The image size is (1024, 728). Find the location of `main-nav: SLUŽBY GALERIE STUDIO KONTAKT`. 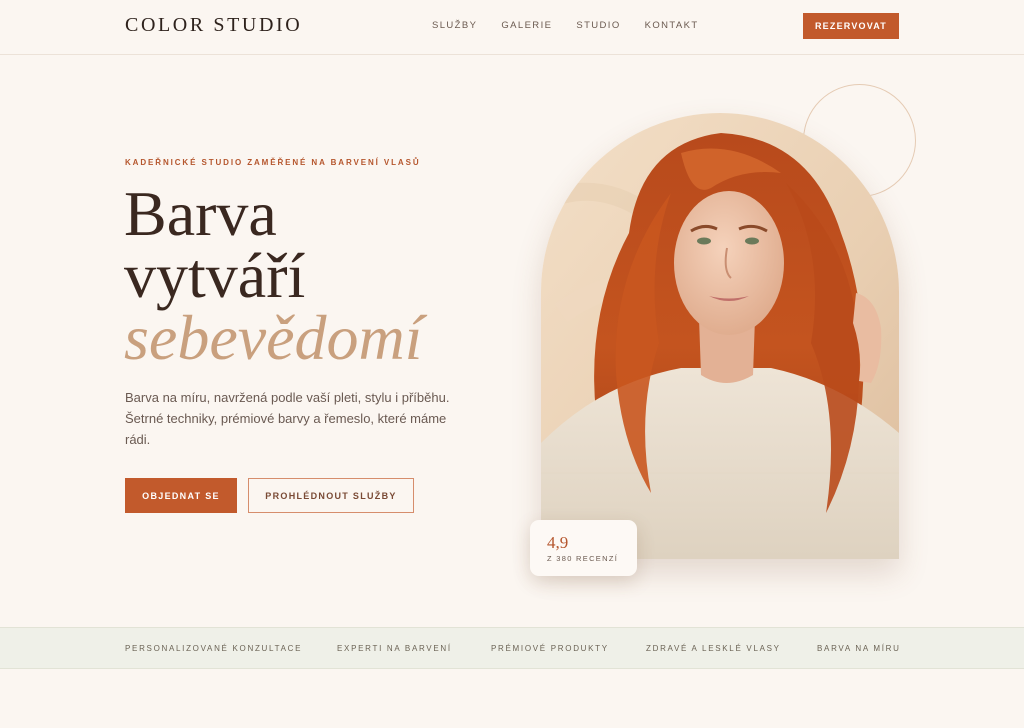

main-nav: SLUŽBY GALERIE STUDIO KONTAKT is located at coordinates (577, 25).